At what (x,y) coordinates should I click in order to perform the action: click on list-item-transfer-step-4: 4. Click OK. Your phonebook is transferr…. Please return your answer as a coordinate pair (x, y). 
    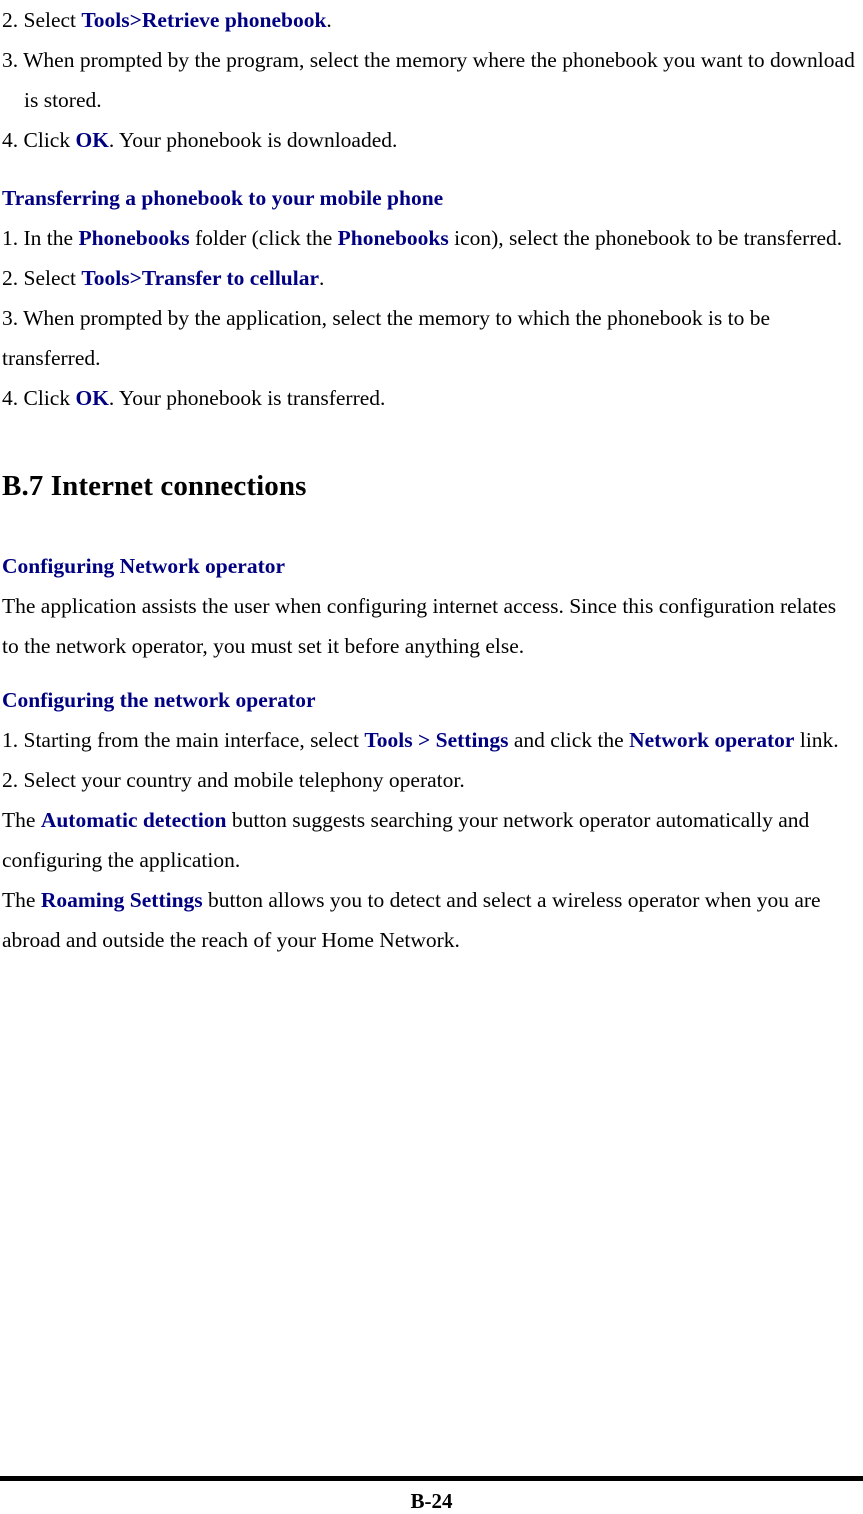
    Looking at the image, I should click on (429, 398).